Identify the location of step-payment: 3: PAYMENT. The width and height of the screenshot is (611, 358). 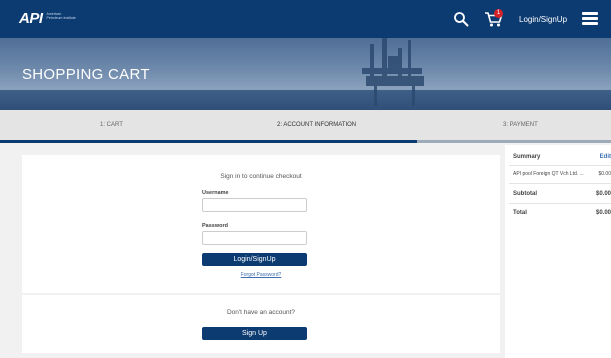
(520, 125).